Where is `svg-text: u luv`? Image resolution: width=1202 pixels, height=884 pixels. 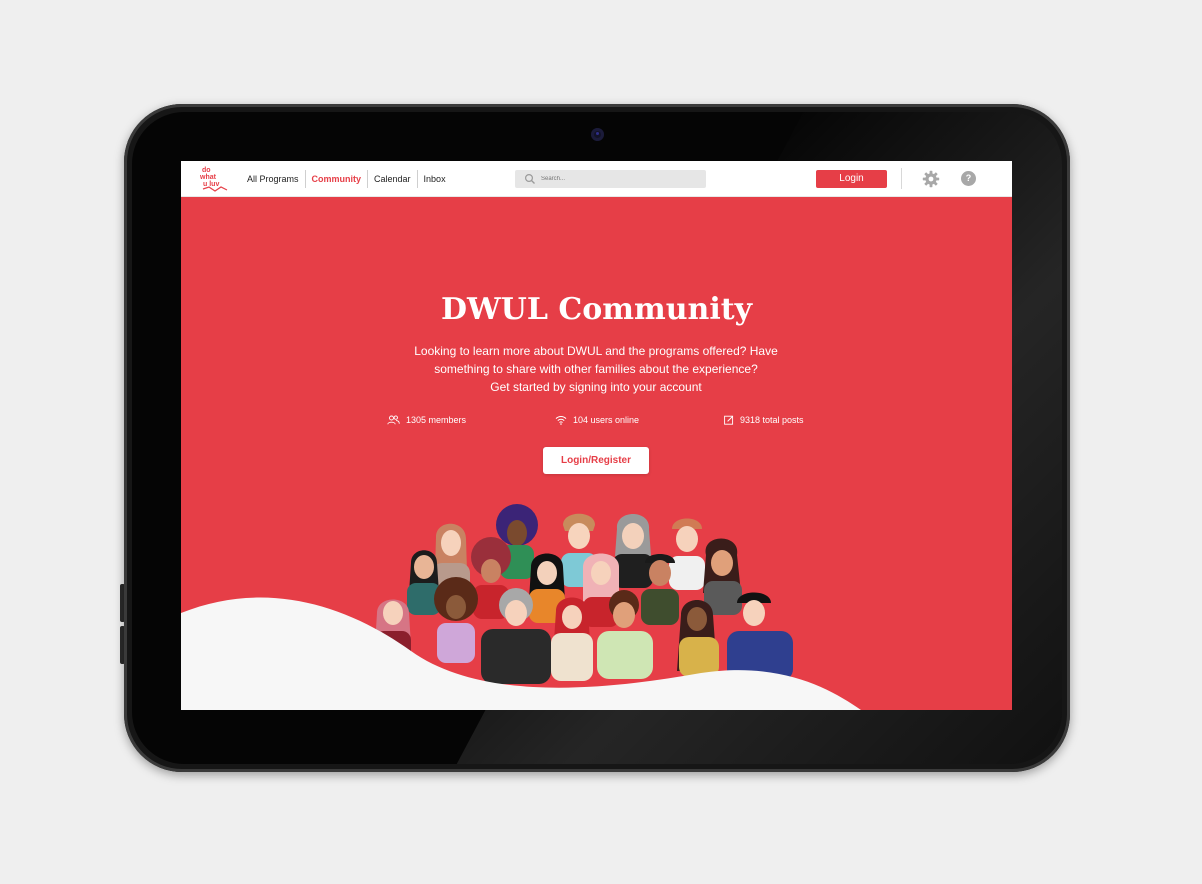 svg-text: u luv is located at coordinates (211, 184).